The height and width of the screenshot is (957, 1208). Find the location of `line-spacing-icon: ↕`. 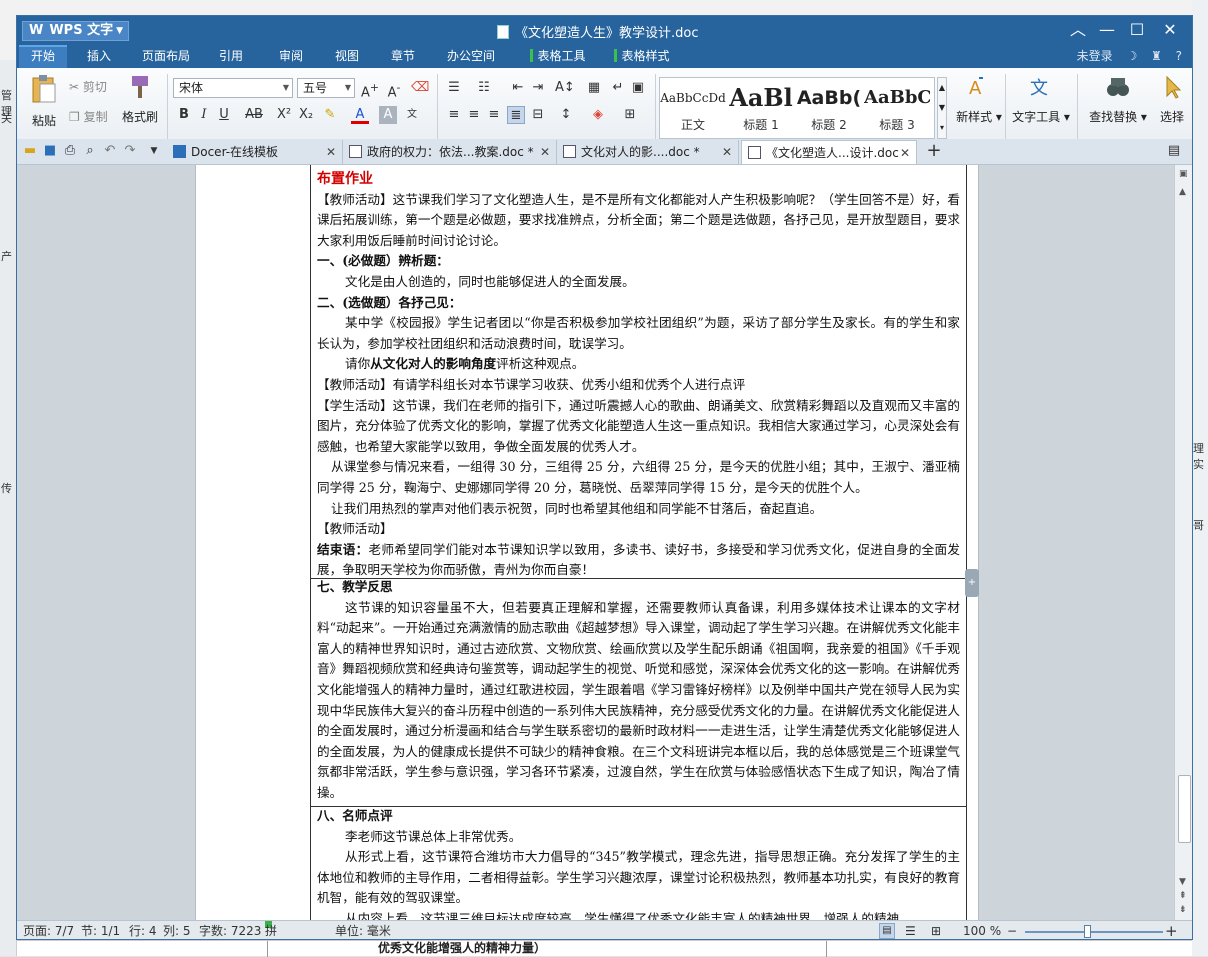

line-spacing-icon: ↕ is located at coordinates (566, 115).